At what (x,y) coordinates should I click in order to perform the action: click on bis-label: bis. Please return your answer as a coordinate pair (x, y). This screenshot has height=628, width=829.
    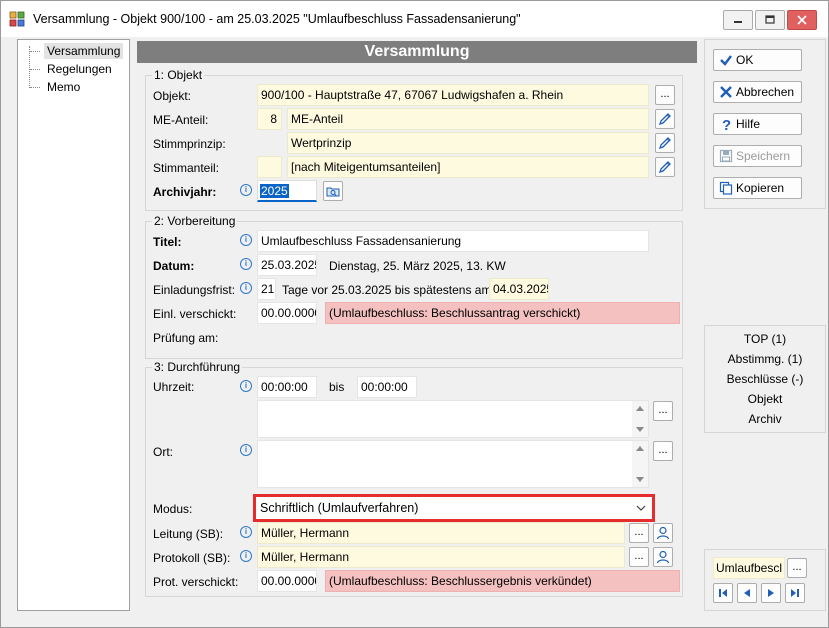
    Looking at the image, I should click on (337, 387).